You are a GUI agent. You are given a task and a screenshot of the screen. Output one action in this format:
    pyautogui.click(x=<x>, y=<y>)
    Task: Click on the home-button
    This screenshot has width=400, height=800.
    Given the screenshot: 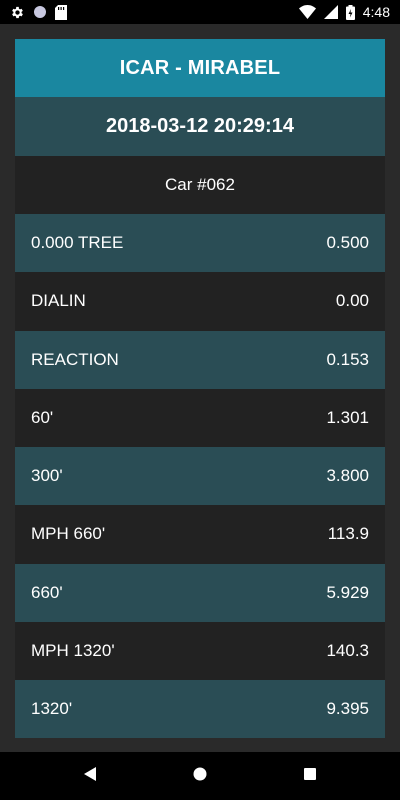 What is the action you would take?
    pyautogui.click(x=200, y=776)
    